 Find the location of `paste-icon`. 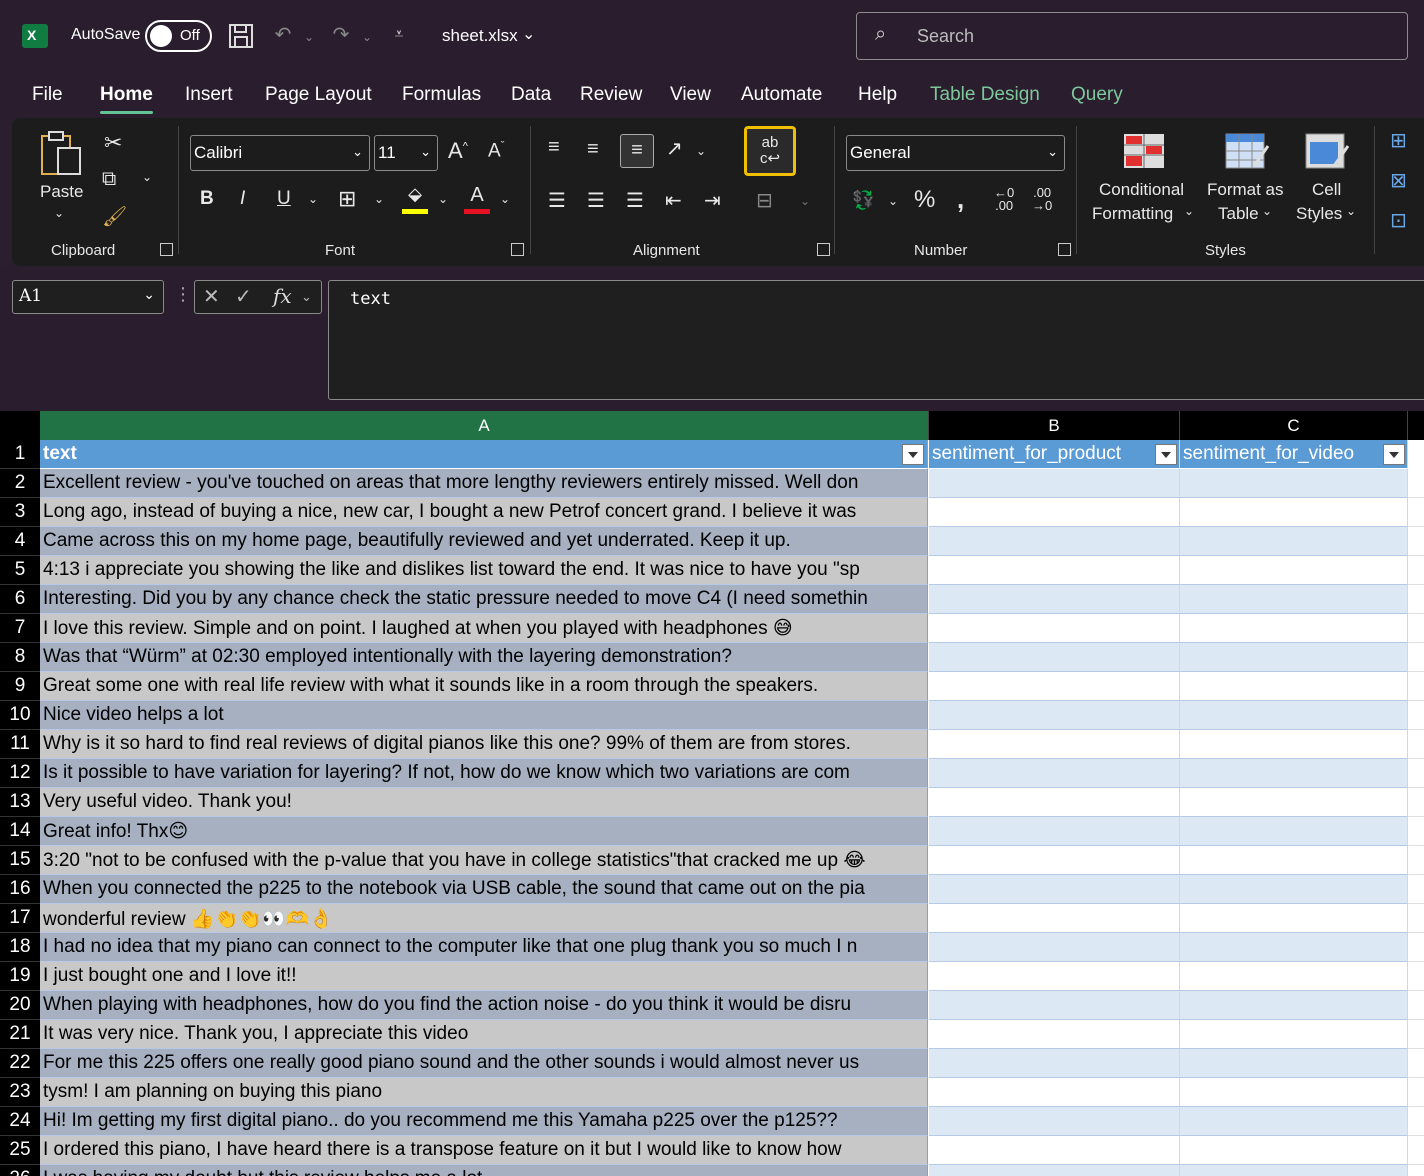

paste-icon is located at coordinates (61, 153).